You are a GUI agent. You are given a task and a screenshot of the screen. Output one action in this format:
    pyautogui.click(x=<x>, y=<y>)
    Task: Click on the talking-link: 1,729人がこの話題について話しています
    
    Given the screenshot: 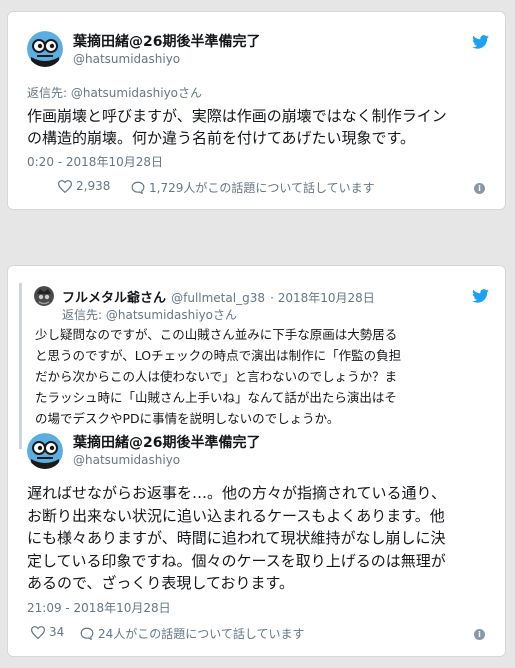 What is the action you would take?
    pyautogui.click(x=253, y=187)
    